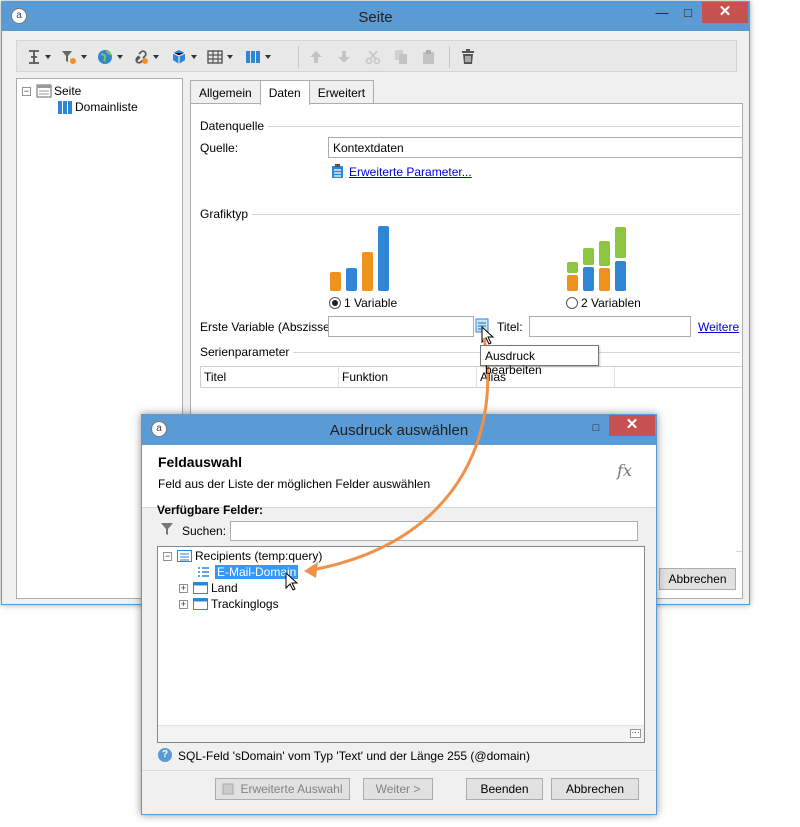 The width and height of the screenshot is (800, 827). I want to click on available-fields-label: Verfügbare Felder:, so click(210, 510).